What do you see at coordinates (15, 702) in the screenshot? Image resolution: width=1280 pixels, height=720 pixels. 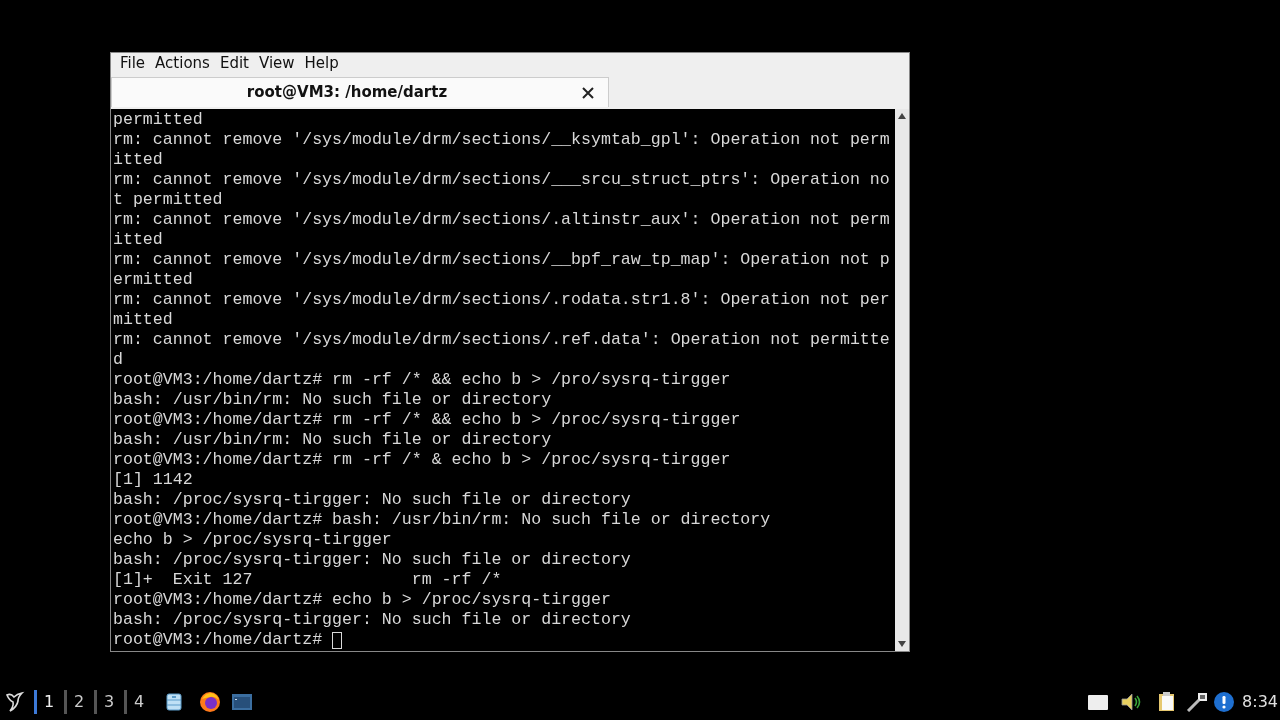 I see `bird-logo-icon` at bounding box center [15, 702].